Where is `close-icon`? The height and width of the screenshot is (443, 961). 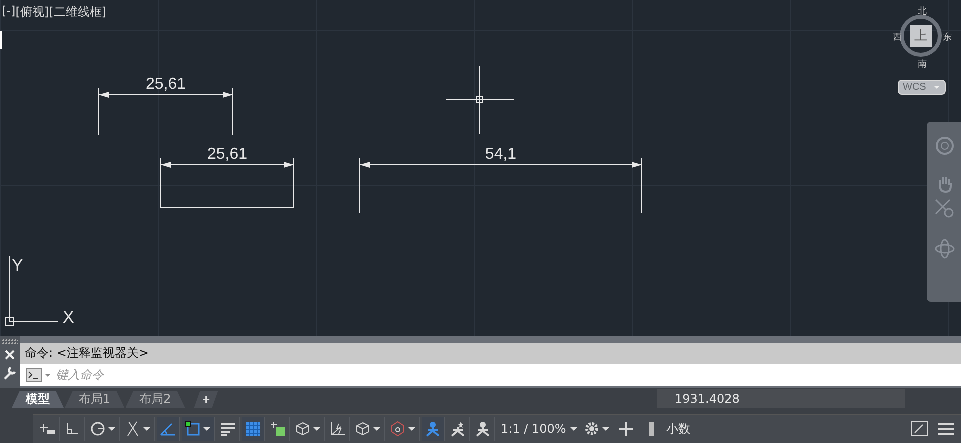
close-icon is located at coordinates (10, 355).